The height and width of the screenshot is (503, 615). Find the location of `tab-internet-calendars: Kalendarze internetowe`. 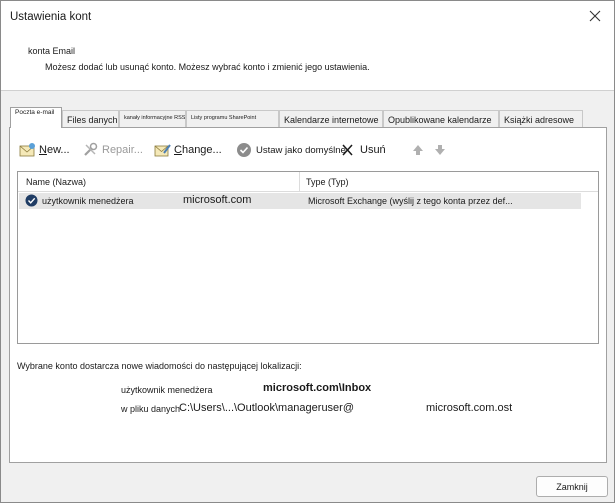

tab-internet-calendars: Kalendarze internetowe is located at coordinates (331, 118).